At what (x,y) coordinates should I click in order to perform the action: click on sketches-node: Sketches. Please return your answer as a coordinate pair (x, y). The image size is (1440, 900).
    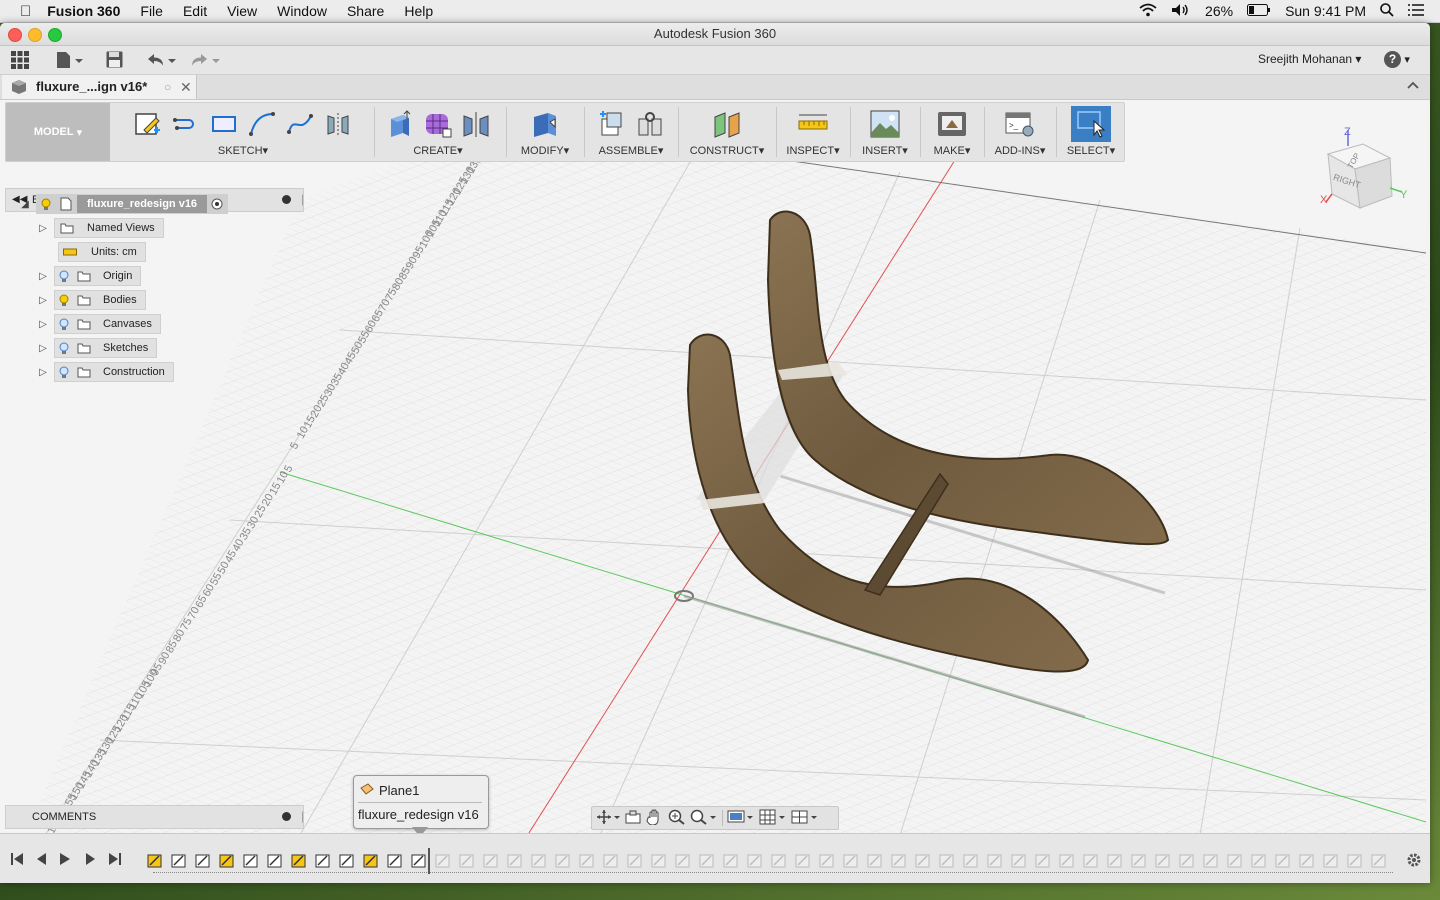
    Looking at the image, I should click on (106, 348).